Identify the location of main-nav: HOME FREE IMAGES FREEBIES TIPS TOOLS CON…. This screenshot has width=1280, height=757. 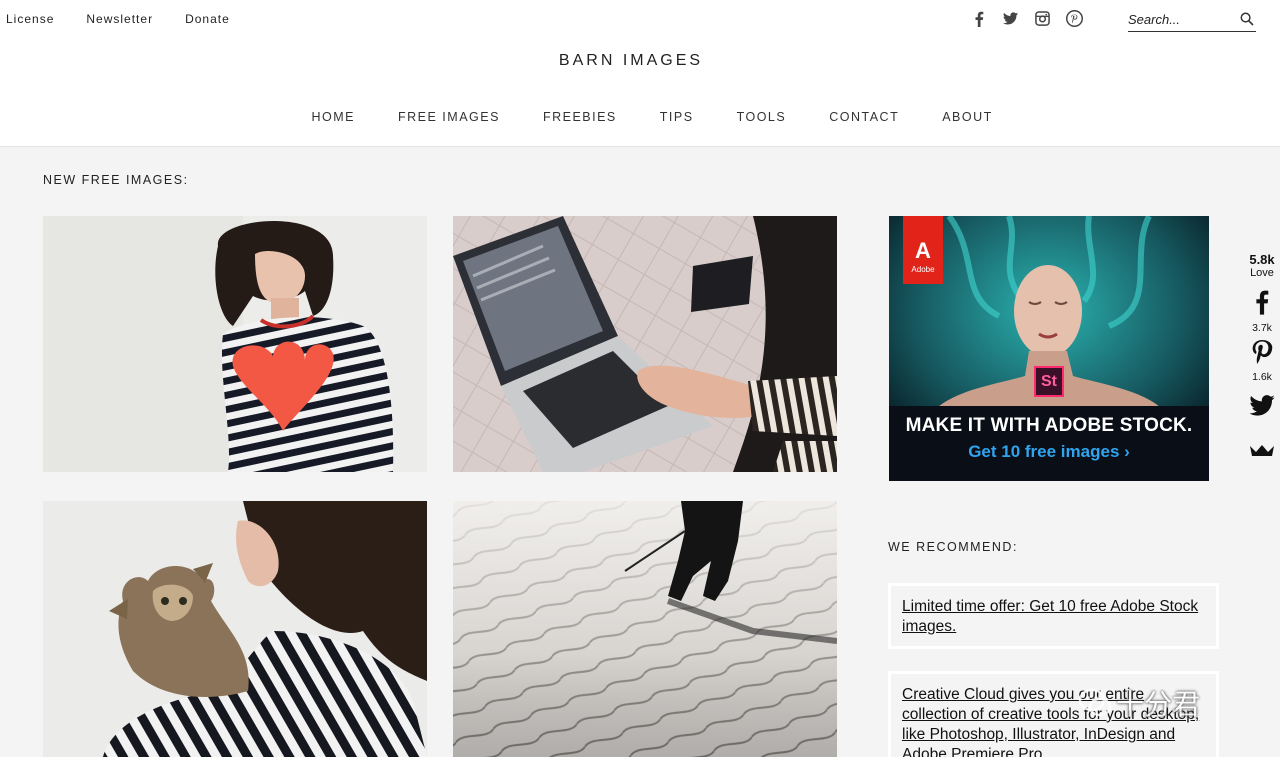
(652, 117).